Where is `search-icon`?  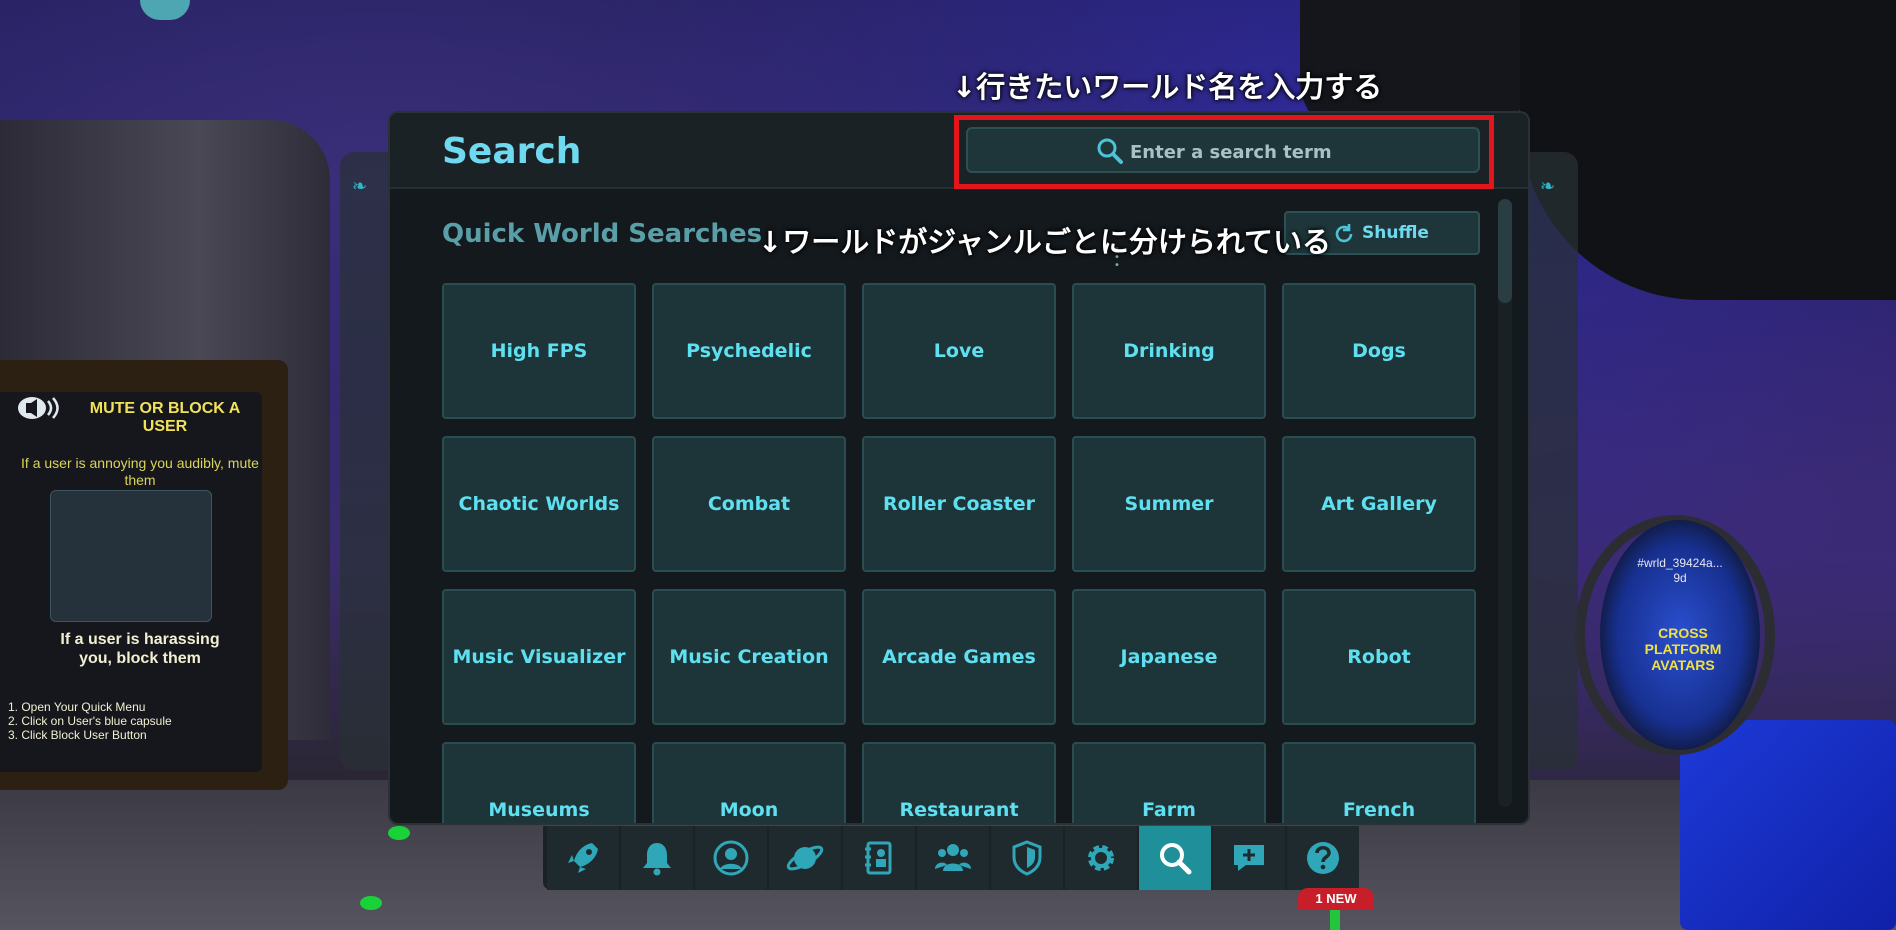
search-icon is located at coordinates (1176, 859).